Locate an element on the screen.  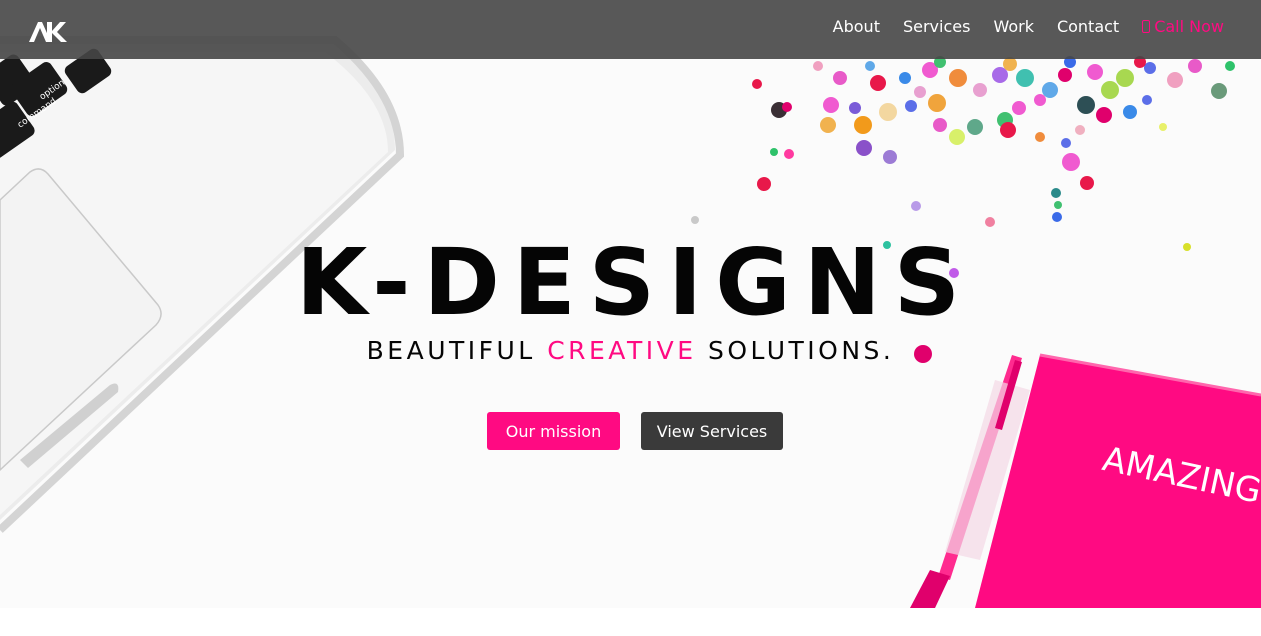
nav-link-services: Services is located at coordinates (936, 26).